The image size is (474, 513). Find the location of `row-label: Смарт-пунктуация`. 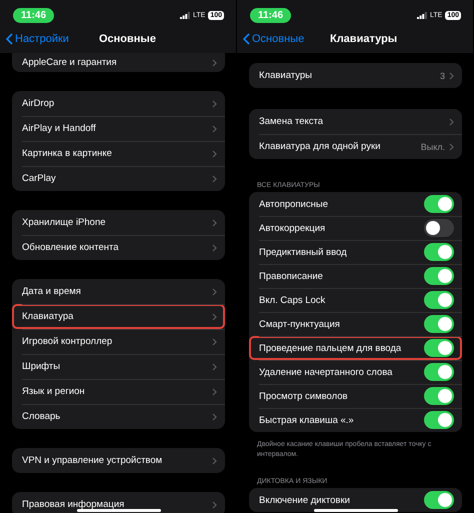

row-label: Смарт-пунктуация is located at coordinates (299, 324).